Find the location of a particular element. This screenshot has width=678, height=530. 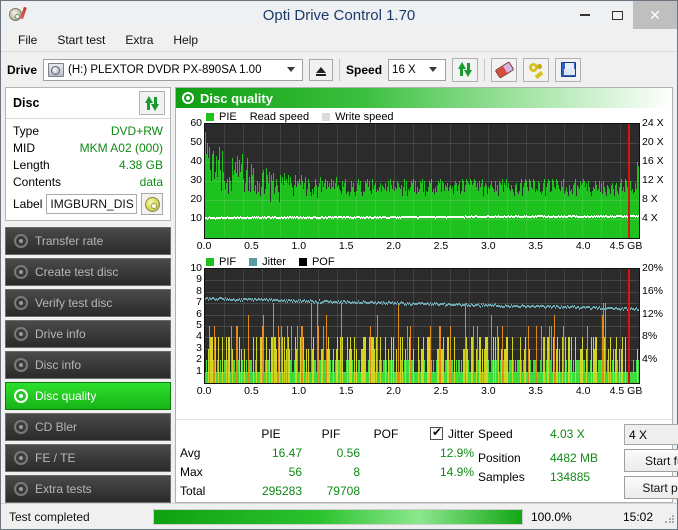

disc-row-length: Length 4.38 GB is located at coordinates (88, 165).